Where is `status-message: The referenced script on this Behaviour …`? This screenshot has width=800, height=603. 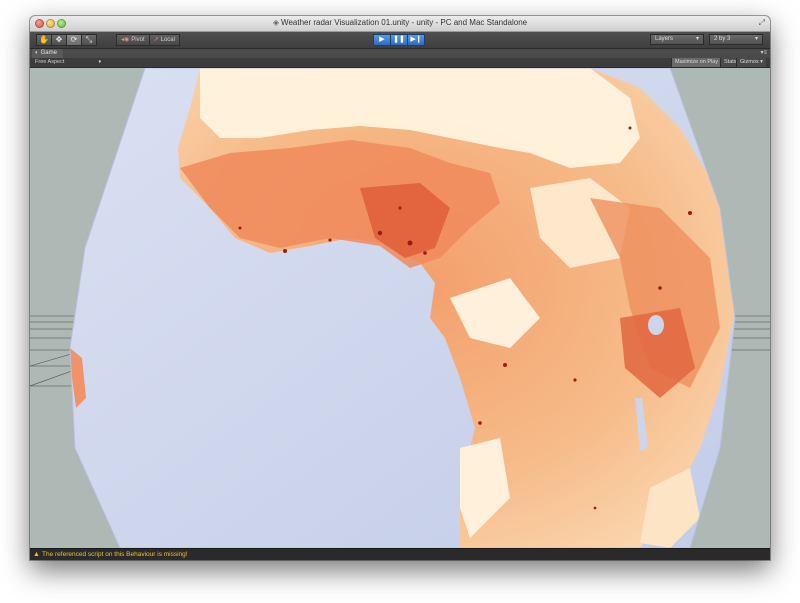 status-message: The referenced script on this Behaviour … is located at coordinates (115, 554).